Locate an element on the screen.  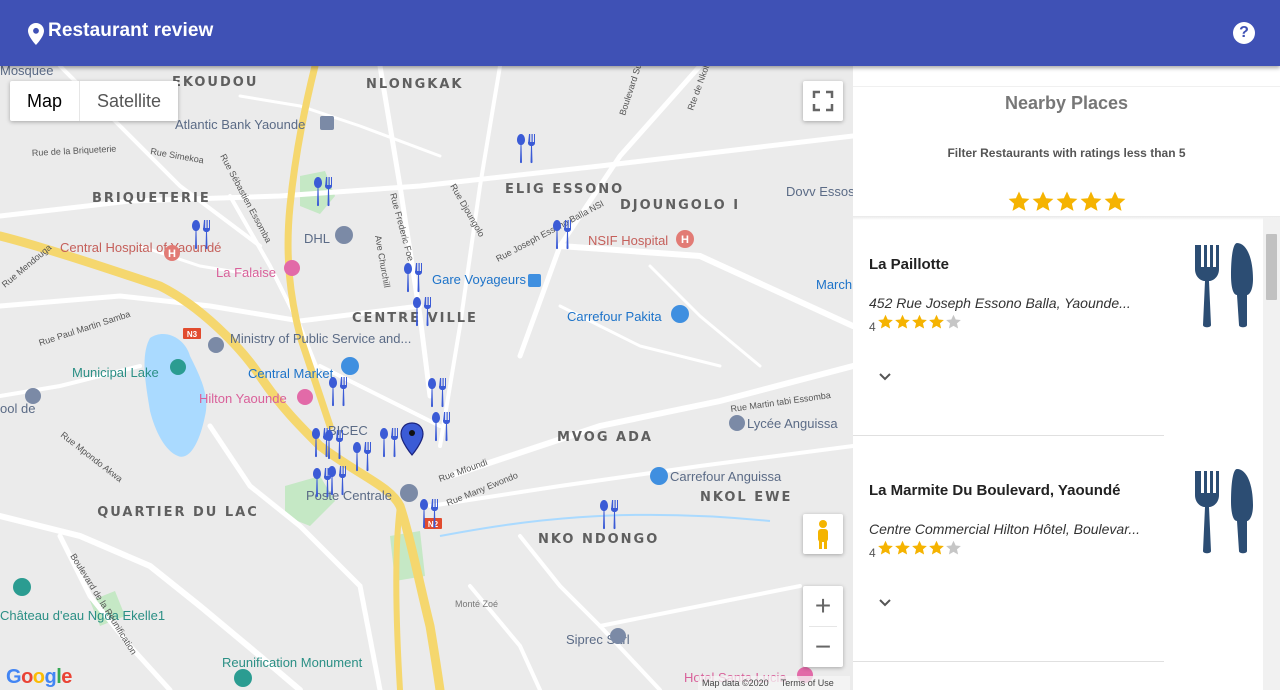
restaurant-name: La Marmite Du Boulevard, Yaoundé is located at coordinates (994, 490).